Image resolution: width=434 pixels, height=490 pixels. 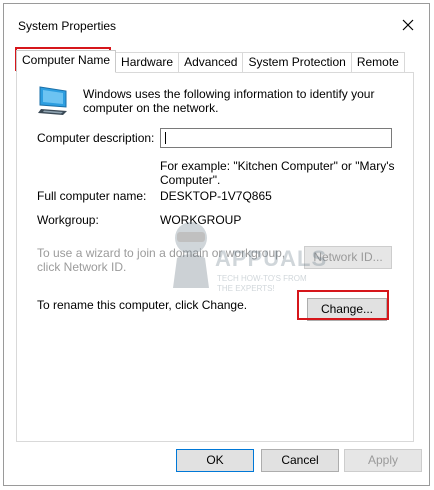 I want to click on apply-button: Apply, so click(x=383, y=460).